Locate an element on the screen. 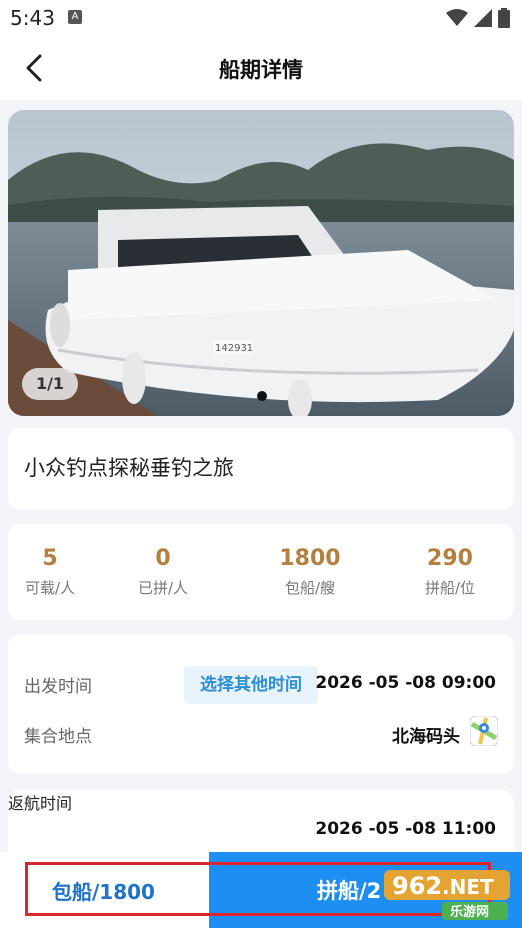  stat-value: 0 is located at coordinates (163, 558).